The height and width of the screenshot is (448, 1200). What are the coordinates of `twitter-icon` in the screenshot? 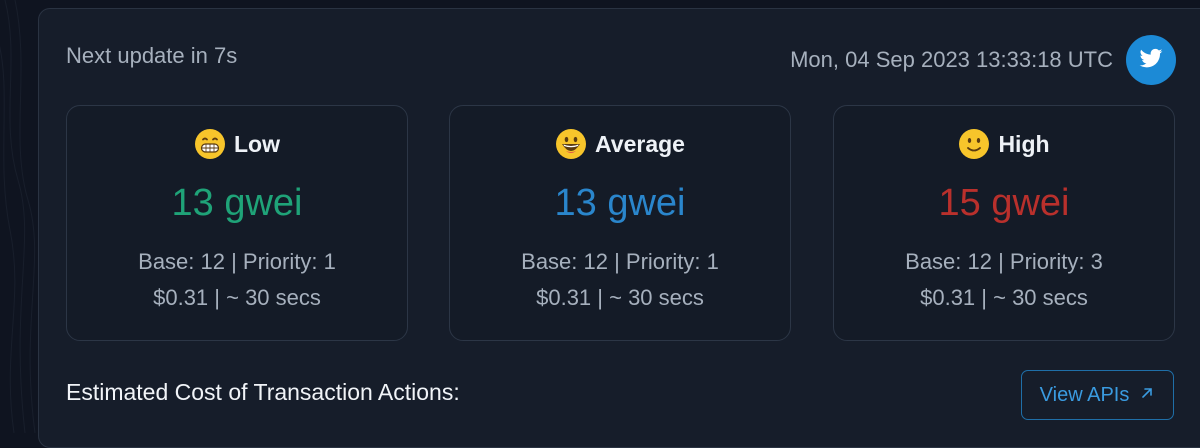 It's located at (1151, 60).